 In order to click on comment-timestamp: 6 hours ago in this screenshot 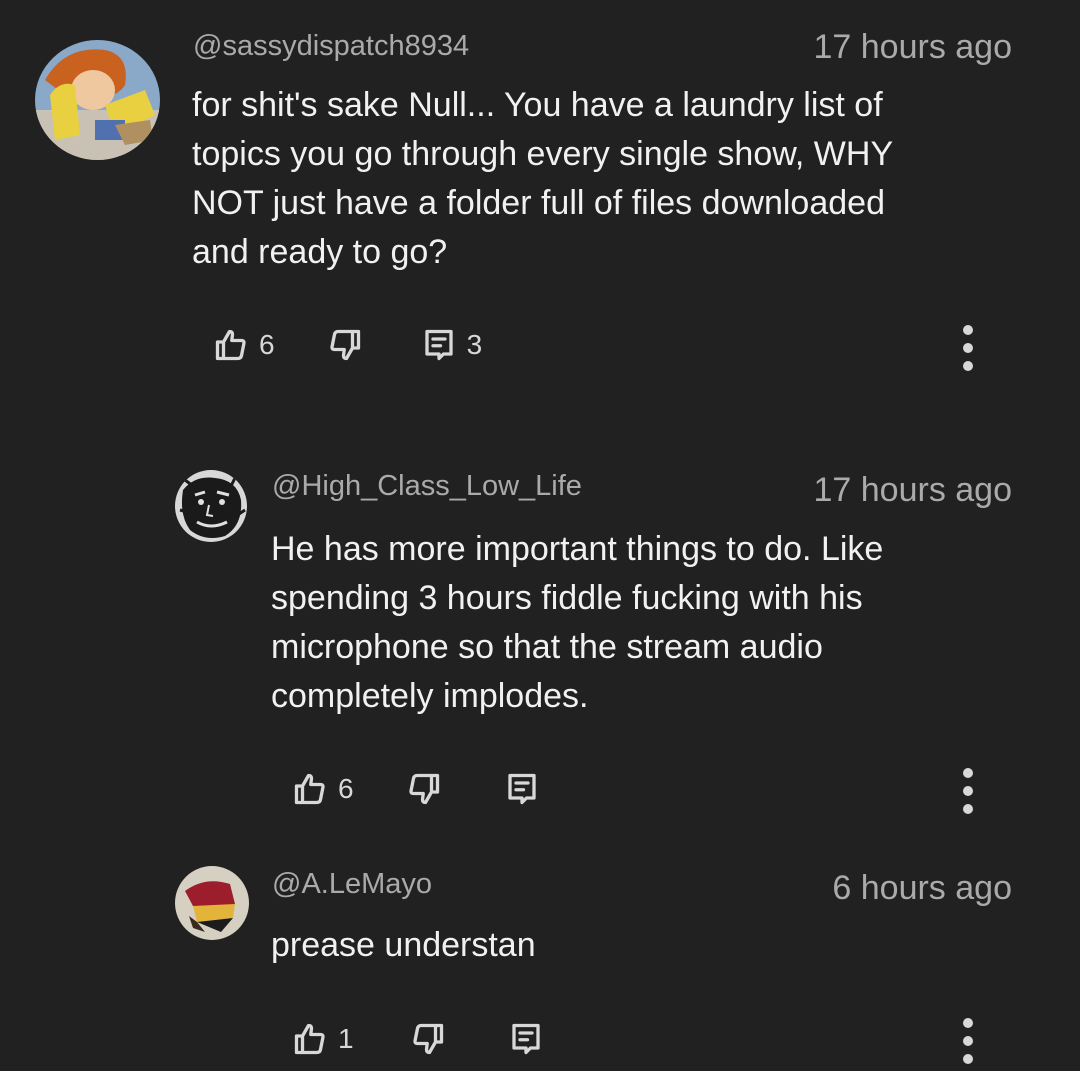, I will do `click(922, 888)`.